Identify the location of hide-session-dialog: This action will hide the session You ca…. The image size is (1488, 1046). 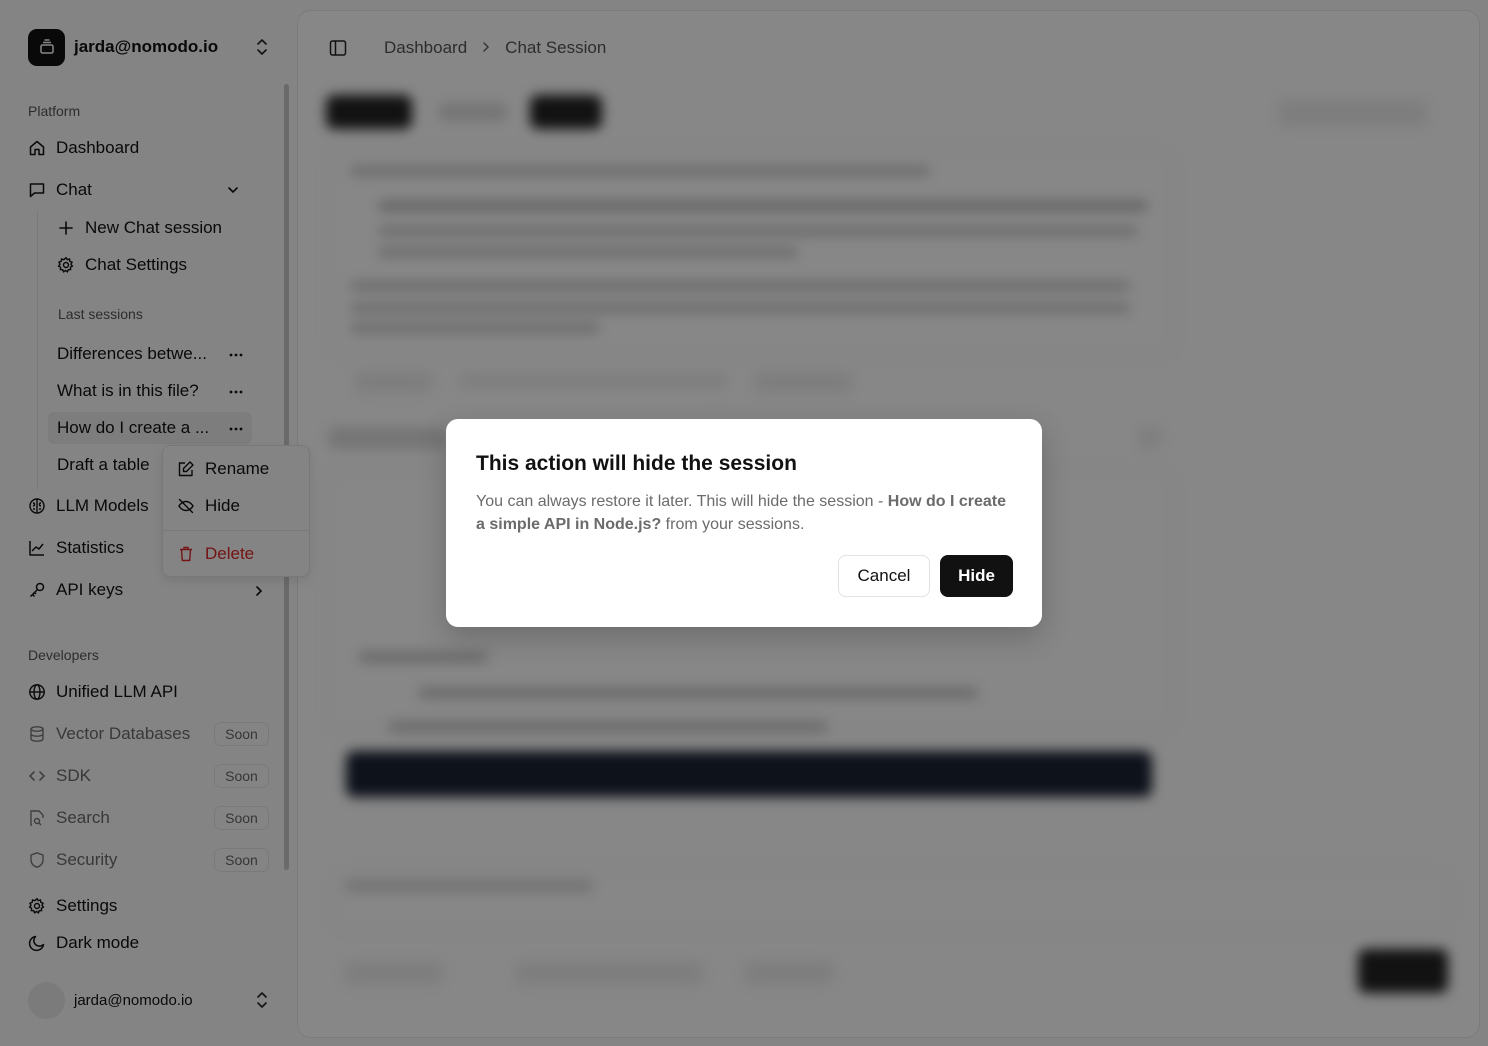
(744, 523).